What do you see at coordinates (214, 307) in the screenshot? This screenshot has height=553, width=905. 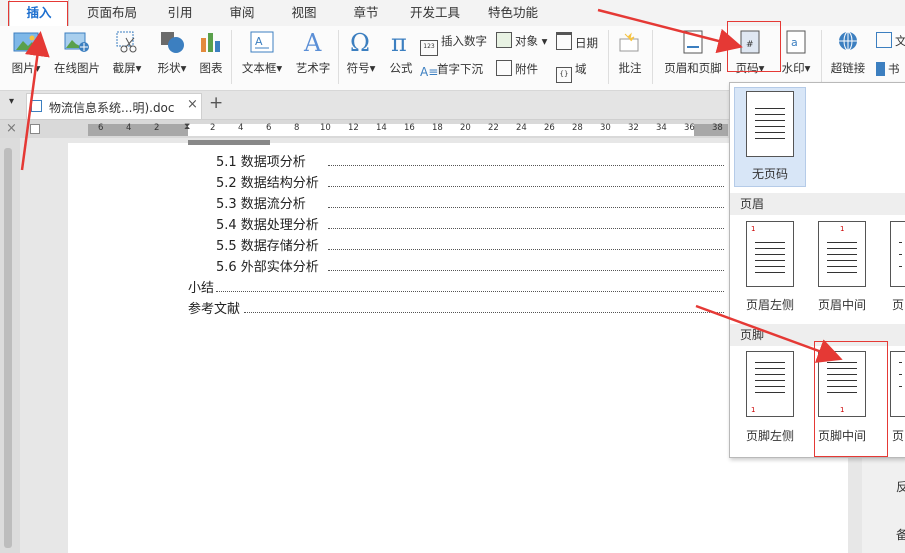 I see `toc-entry: 参考文献` at bounding box center [214, 307].